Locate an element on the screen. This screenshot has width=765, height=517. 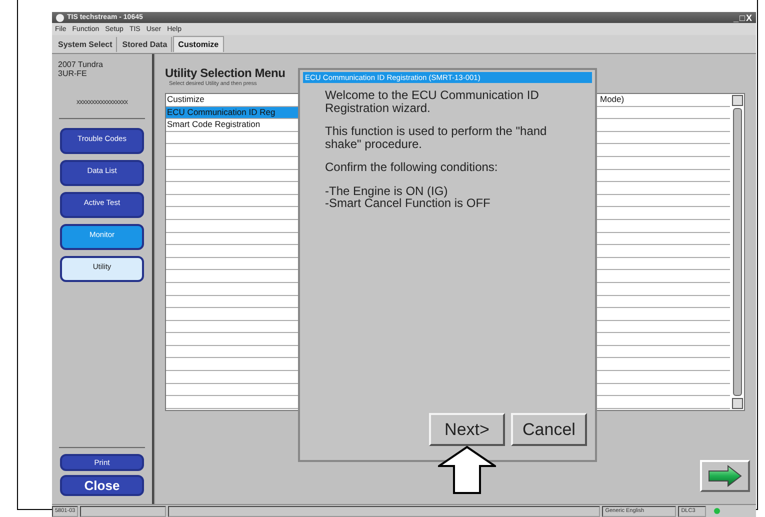
up-arrow-icon is located at coordinates (467, 470).